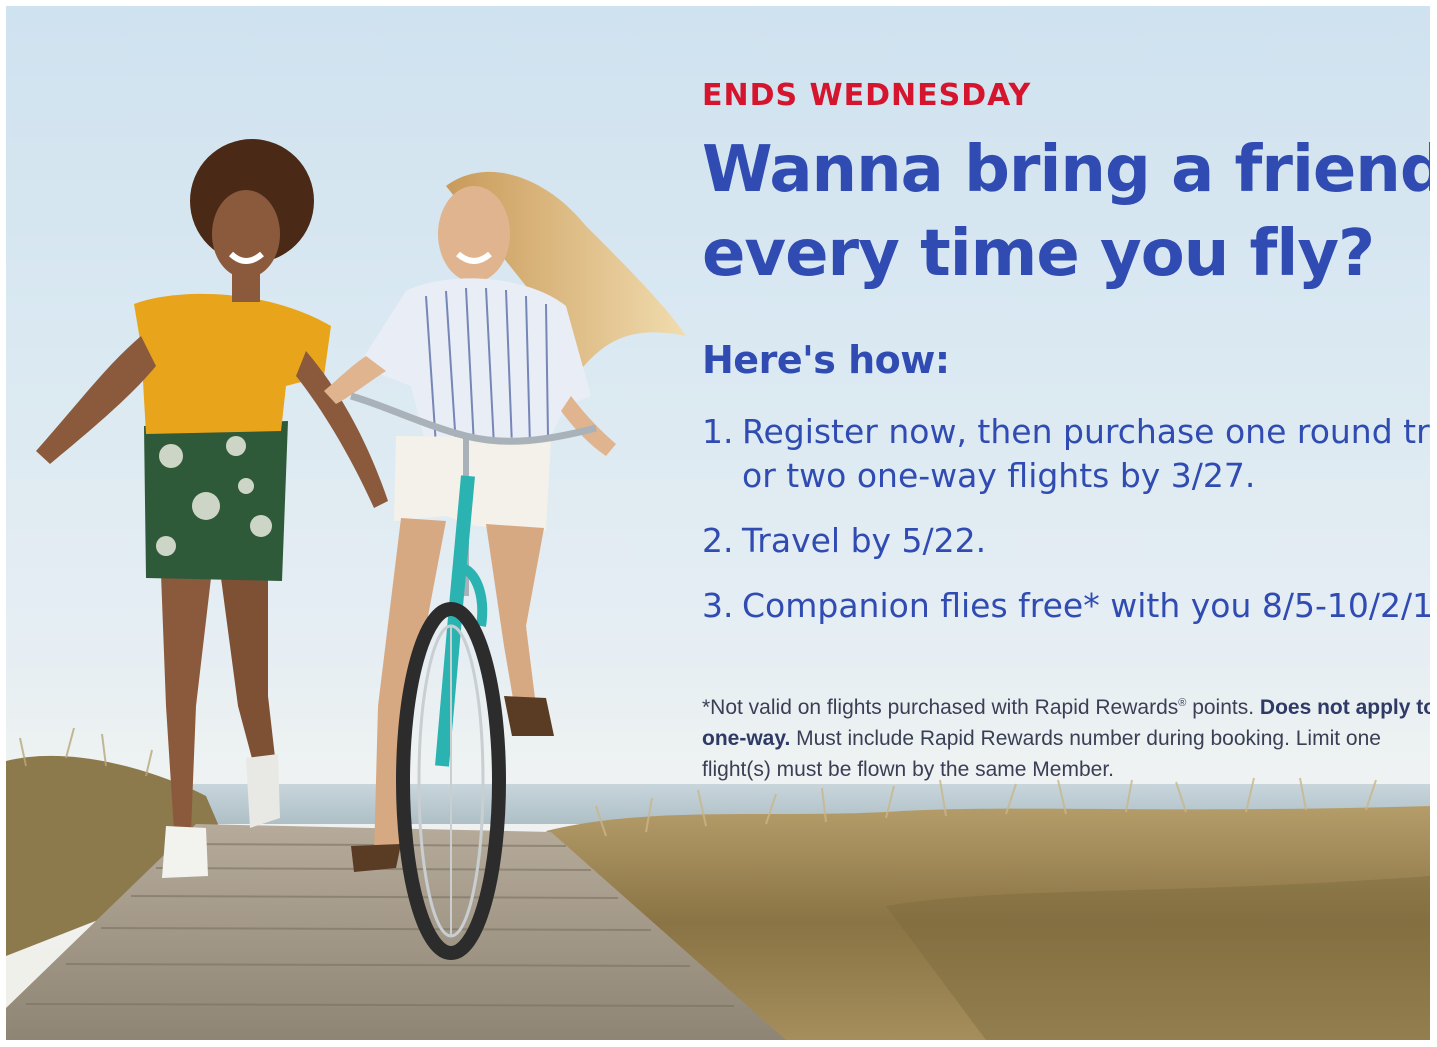 The height and width of the screenshot is (1047, 1437). Describe the element at coordinates (1066, 541) in the screenshot. I see `step-item: 2. Travel by 5/22.` at that location.